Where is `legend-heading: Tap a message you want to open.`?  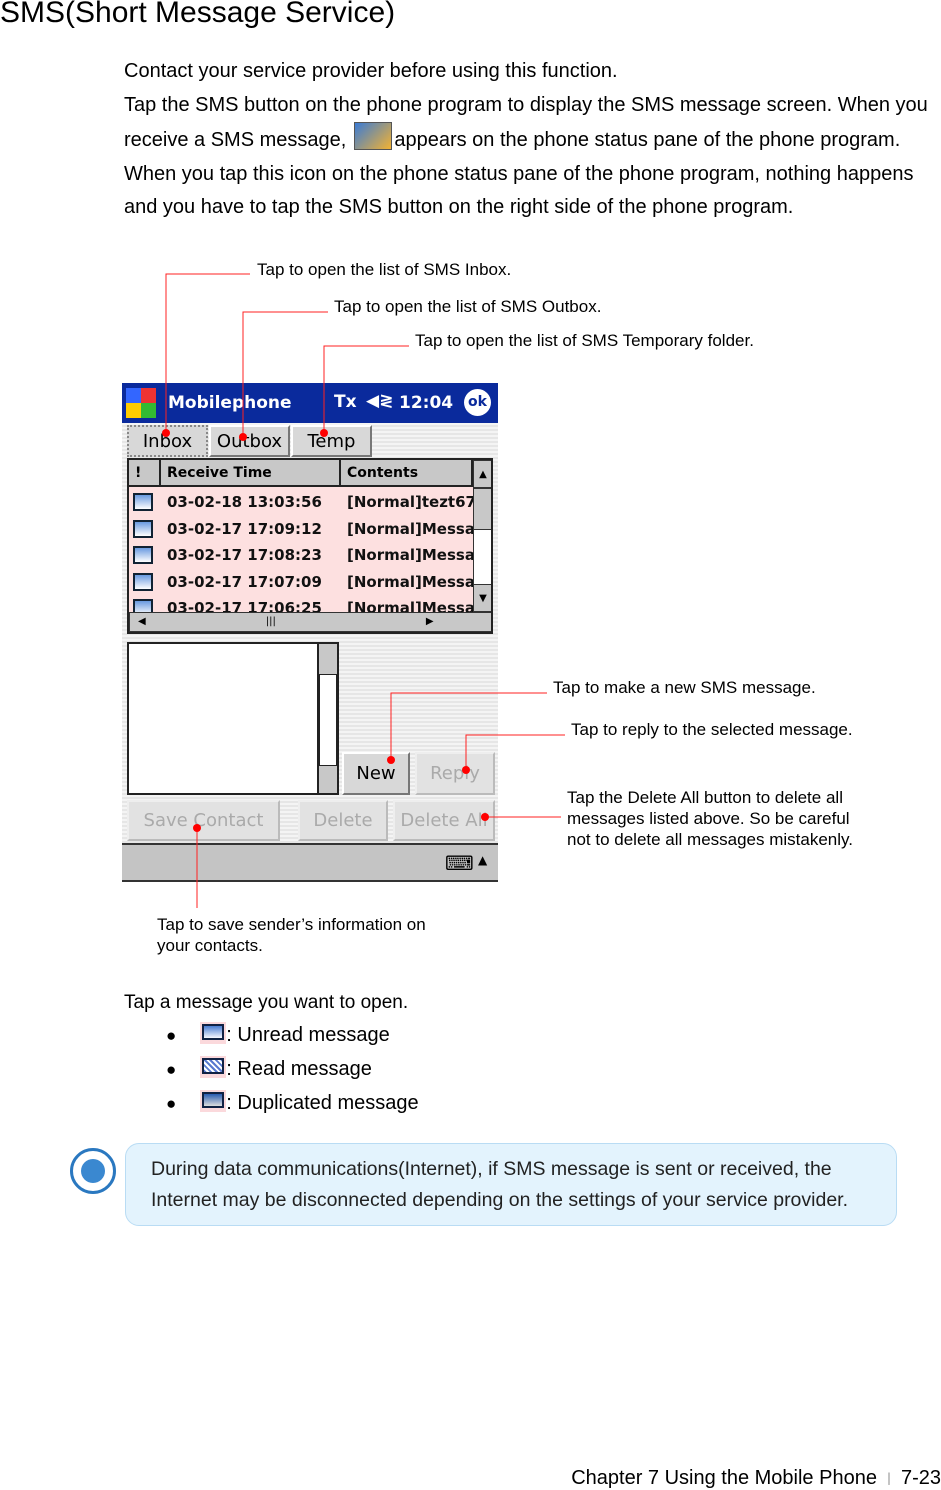 legend-heading: Tap a message you want to open. is located at coordinates (266, 1002).